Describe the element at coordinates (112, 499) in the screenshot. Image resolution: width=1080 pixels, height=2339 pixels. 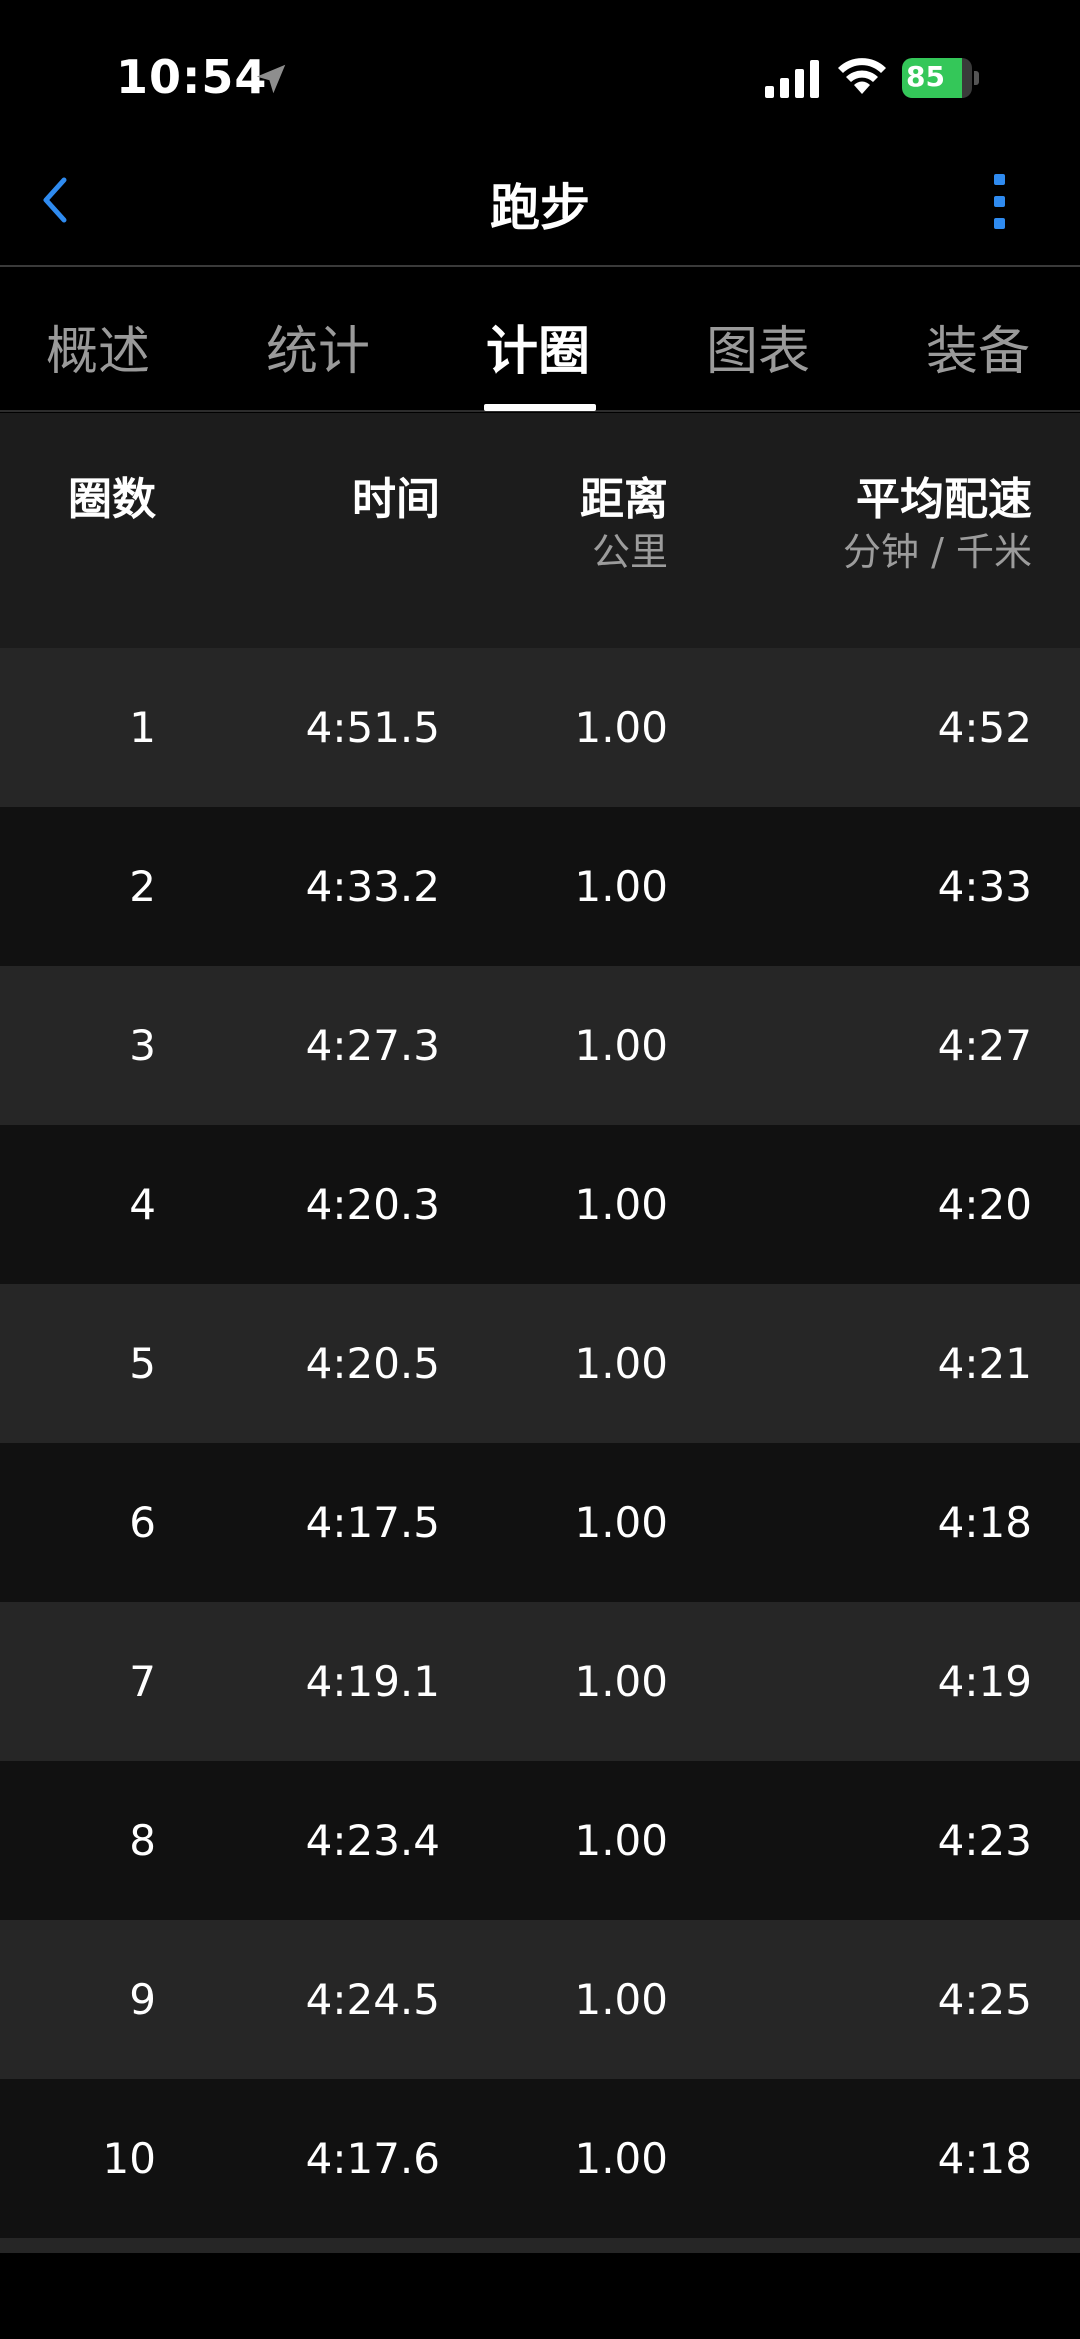
I see `header-lap: 圈数` at that location.